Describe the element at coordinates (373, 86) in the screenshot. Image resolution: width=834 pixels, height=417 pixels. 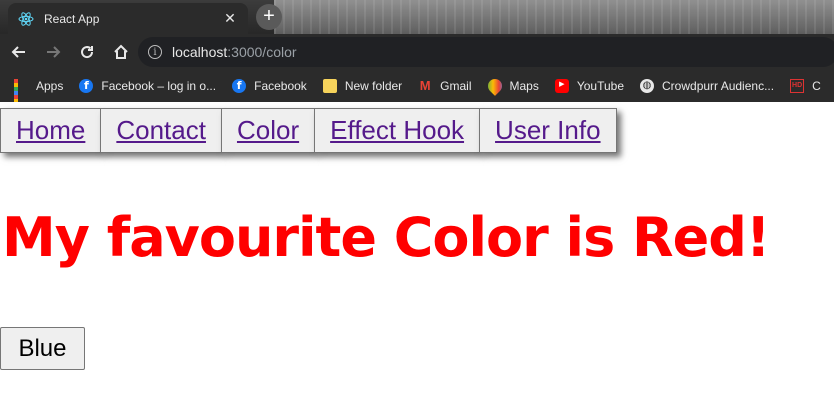
I see `bookmark-label: New folder` at that location.